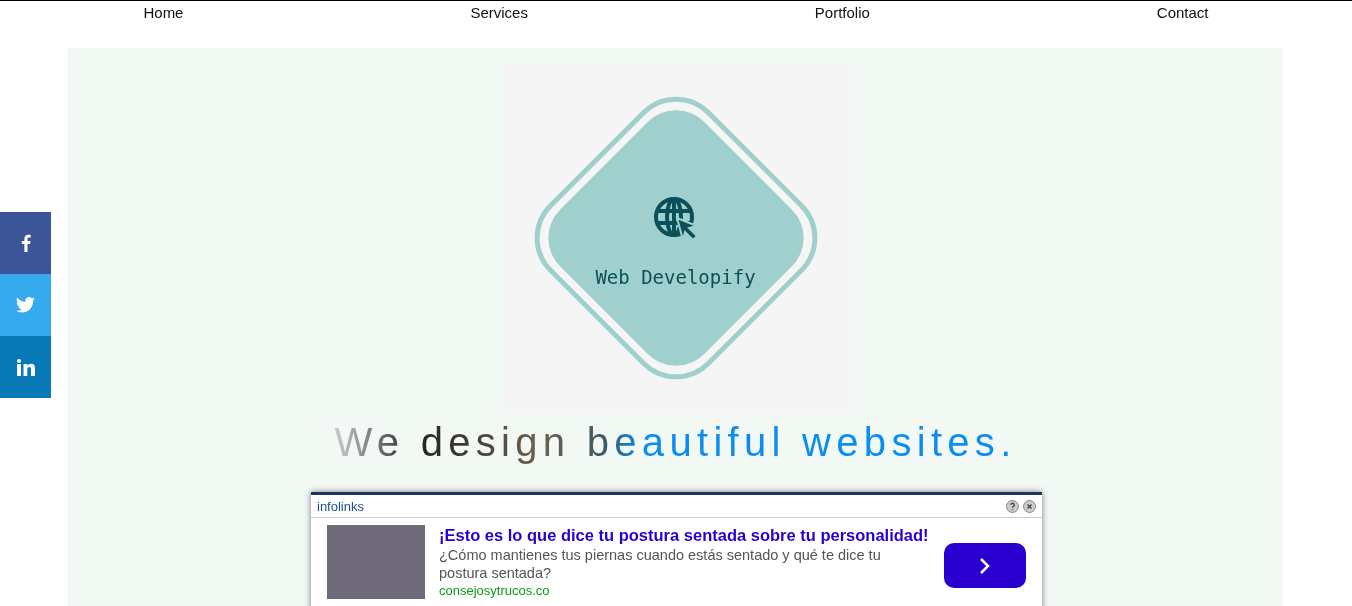  I want to click on facebook-icon, so click(25, 243).